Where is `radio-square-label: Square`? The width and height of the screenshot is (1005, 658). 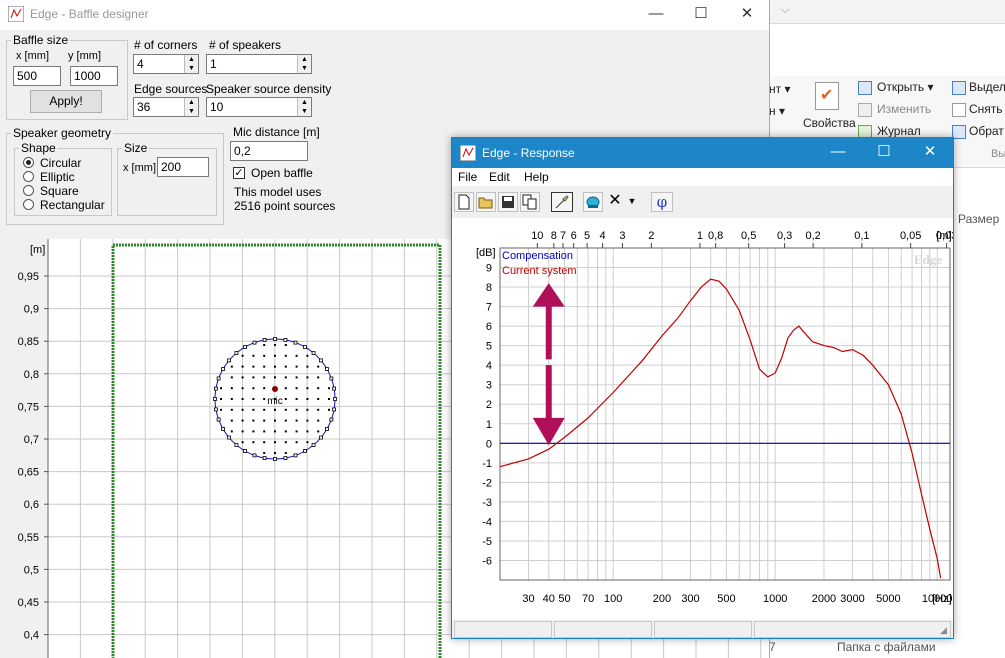 radio-square-label: Square is located at coordinates (59, 191).